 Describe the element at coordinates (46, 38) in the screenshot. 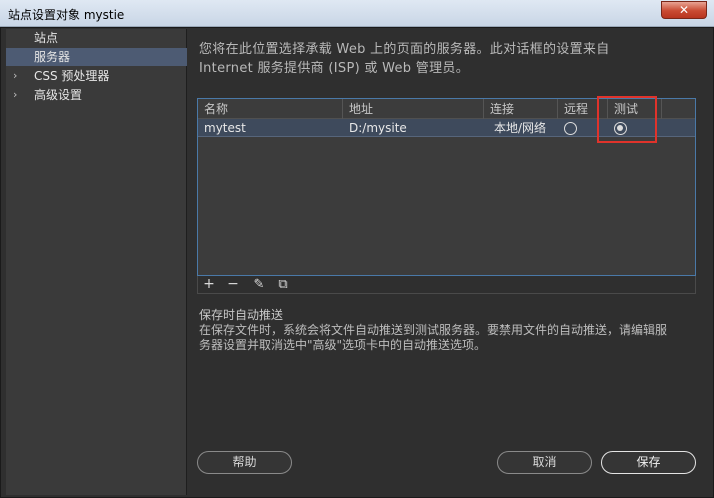

I see `sidebar-item-label: 站点` at that location.